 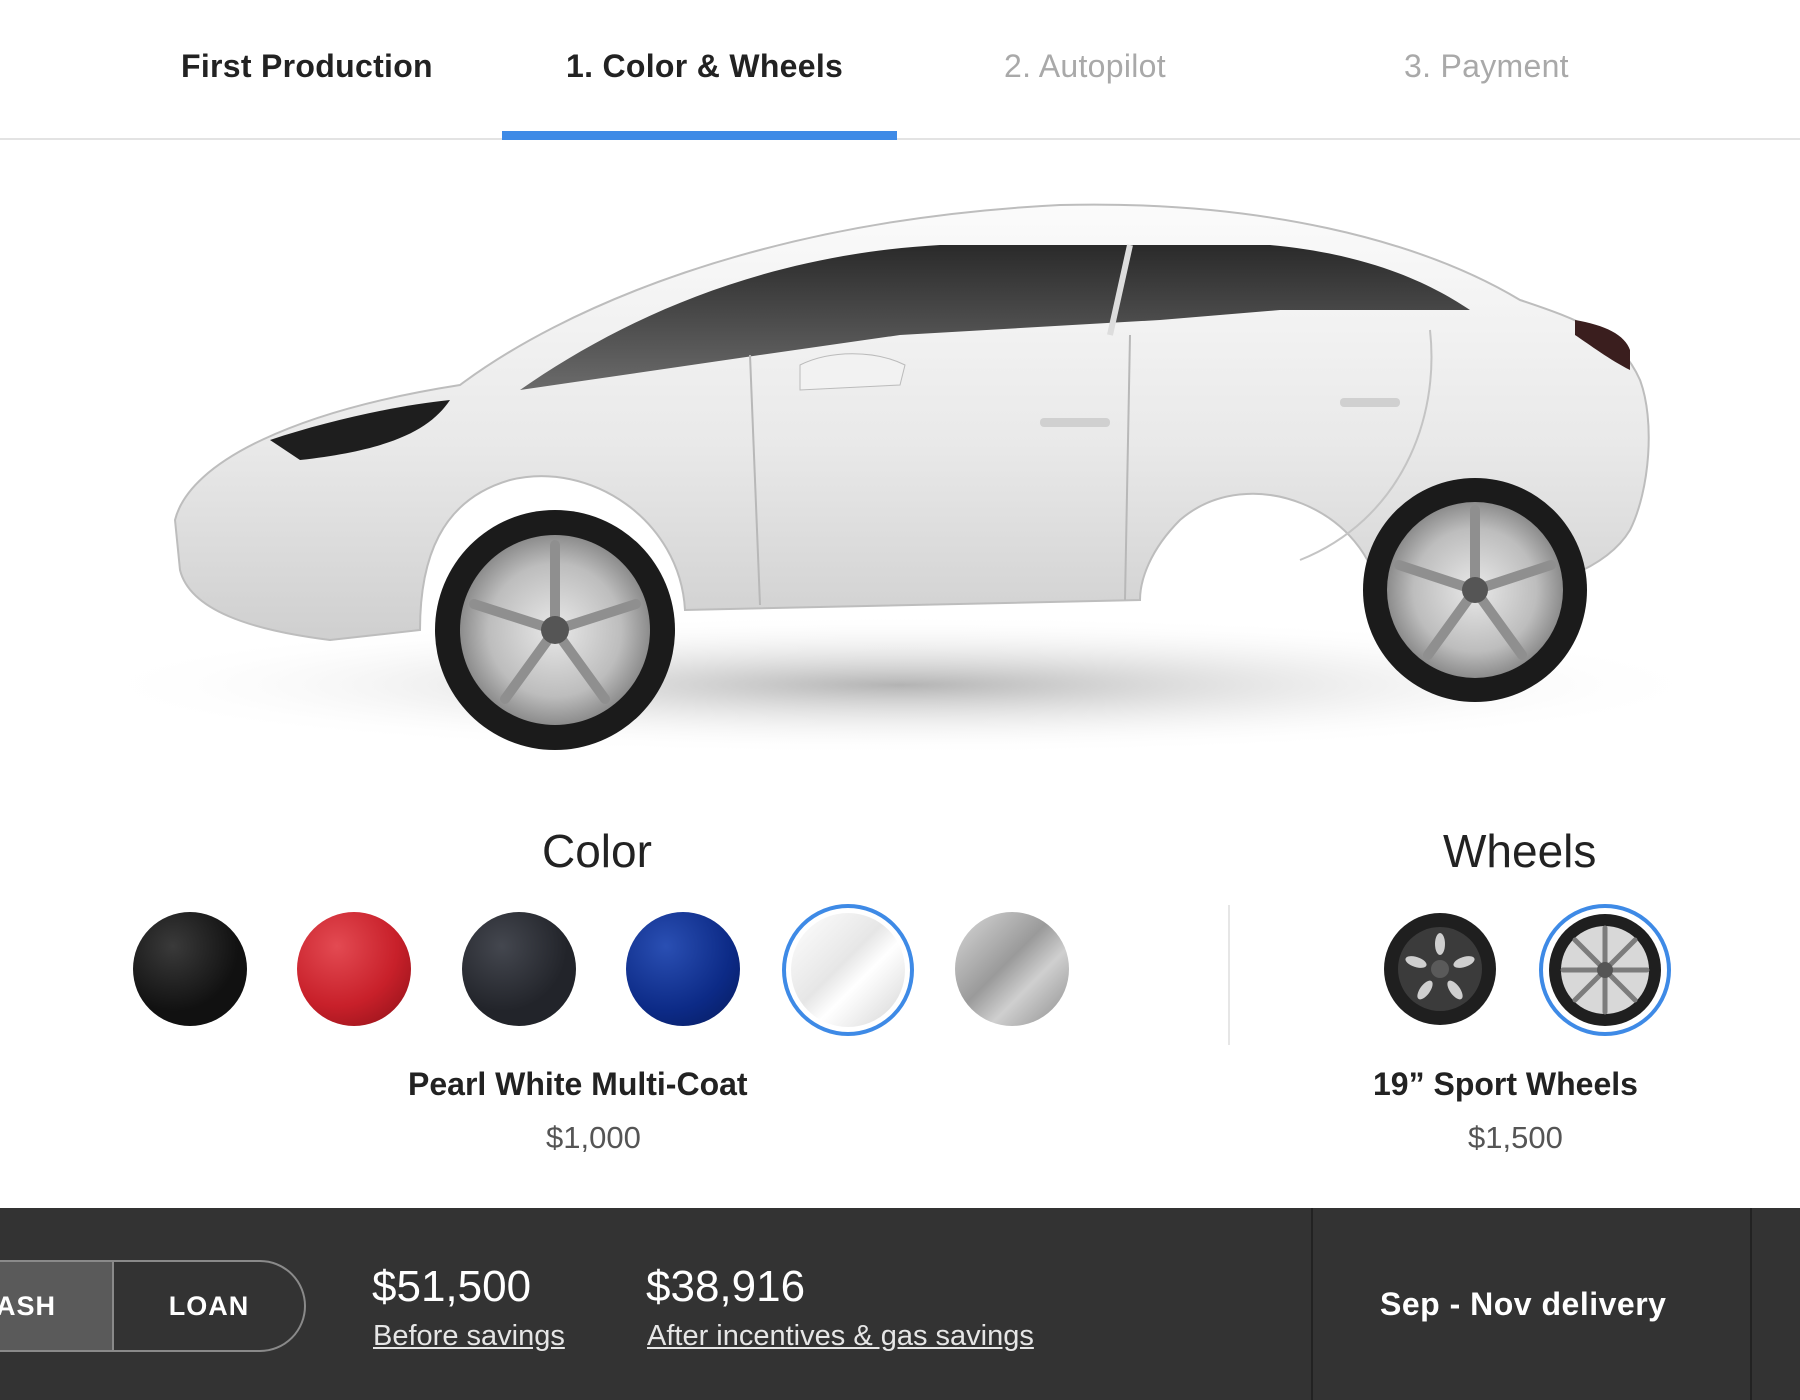 What do you see at coordinates (1515, 1137) in the screenshot?
I see `selected-wheel-price: $1,500` at bounding box center [1515, 1137].